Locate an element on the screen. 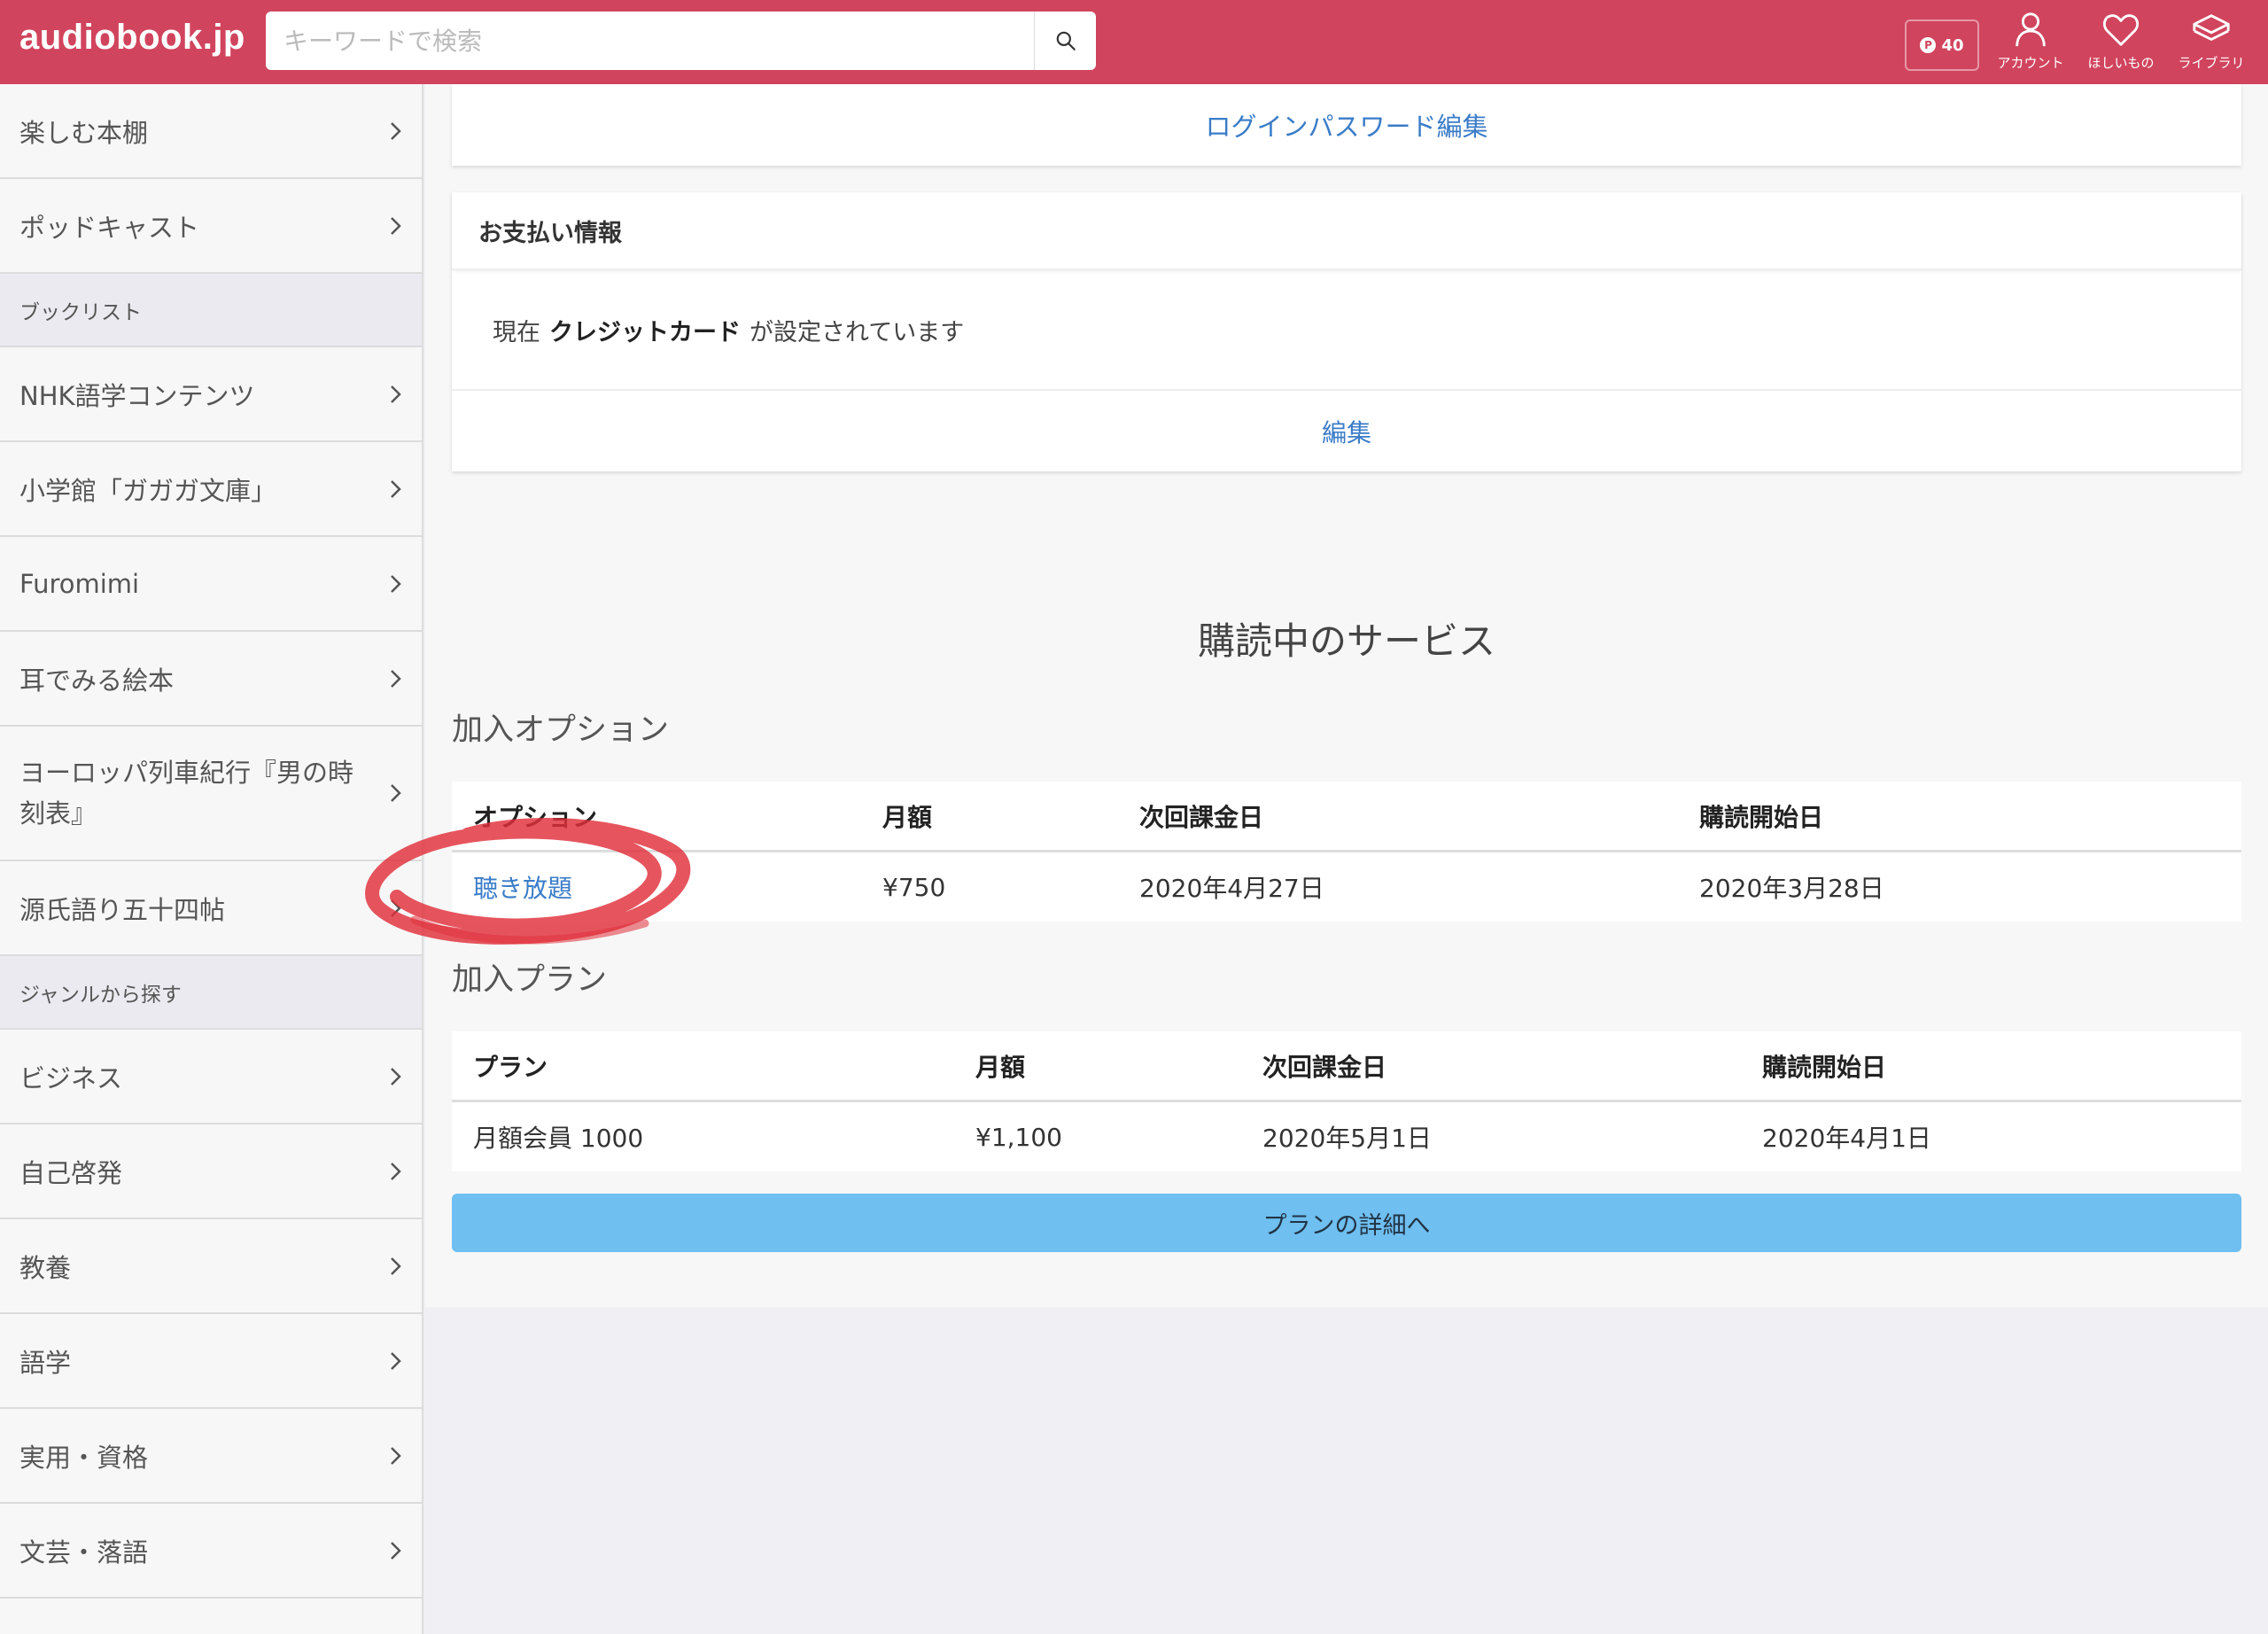 This screenshot has width=2268, height=1634. wishlist-label: ほしいもの is located at coordinates (2121, 63).